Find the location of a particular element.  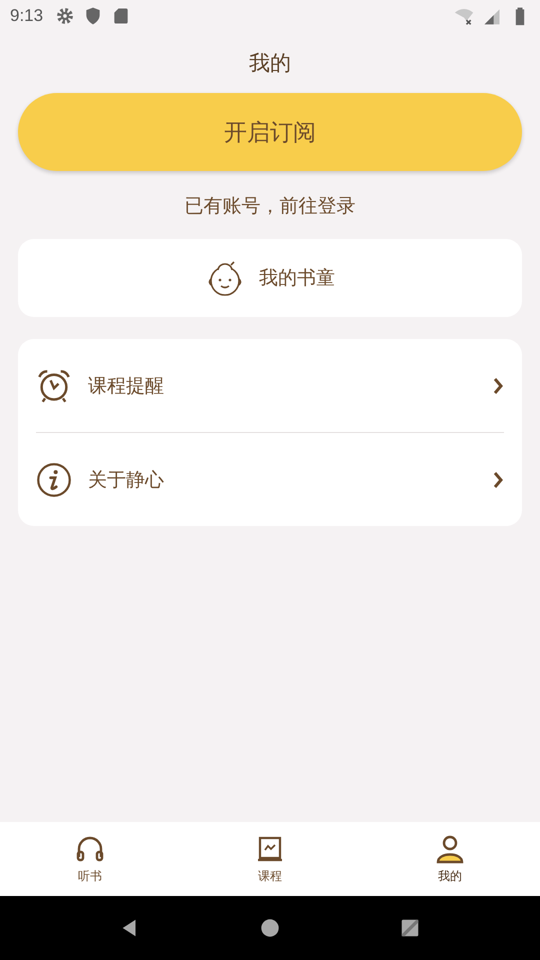

login-link: 已有账号，前往登录 is located at coordinates (270, 206).